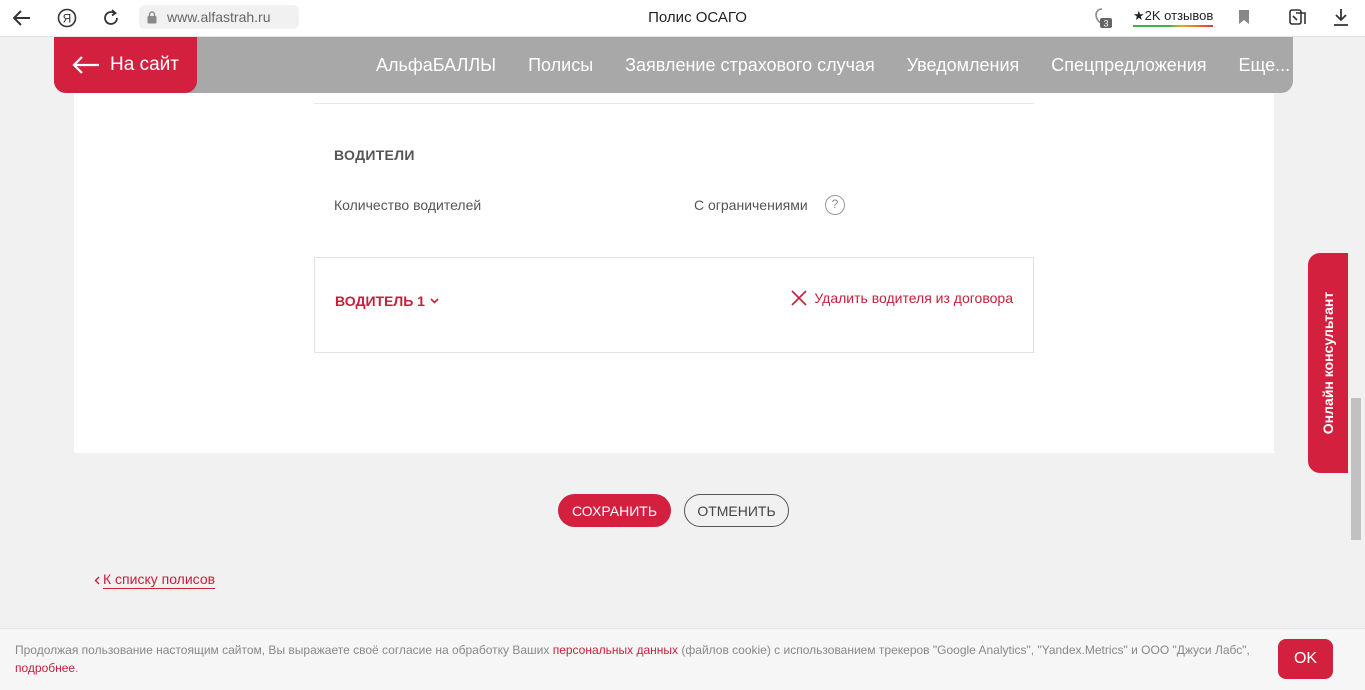 Image resolution: width=1365 pixels, height=690 pixels. Describe the element at coordinates (1305, 659) in the screenshot. I see `cookie-ok-button: OK` at that location.